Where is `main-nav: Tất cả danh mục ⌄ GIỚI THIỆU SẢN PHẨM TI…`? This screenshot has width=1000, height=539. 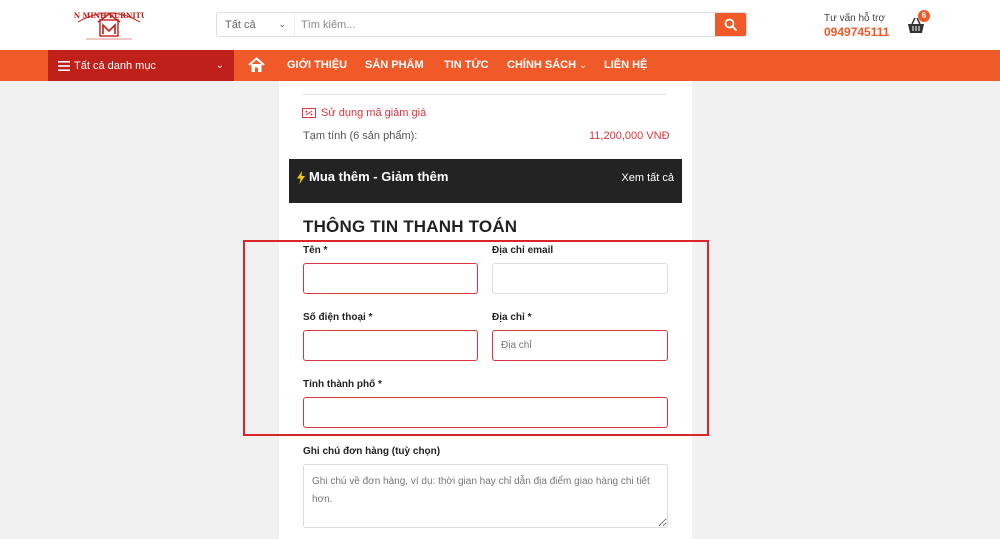 main-nav: Tất cả danh mục ⌄ GIỚI THIỆU SẢN PHẨM TI… is located at coordinates (500, 65).